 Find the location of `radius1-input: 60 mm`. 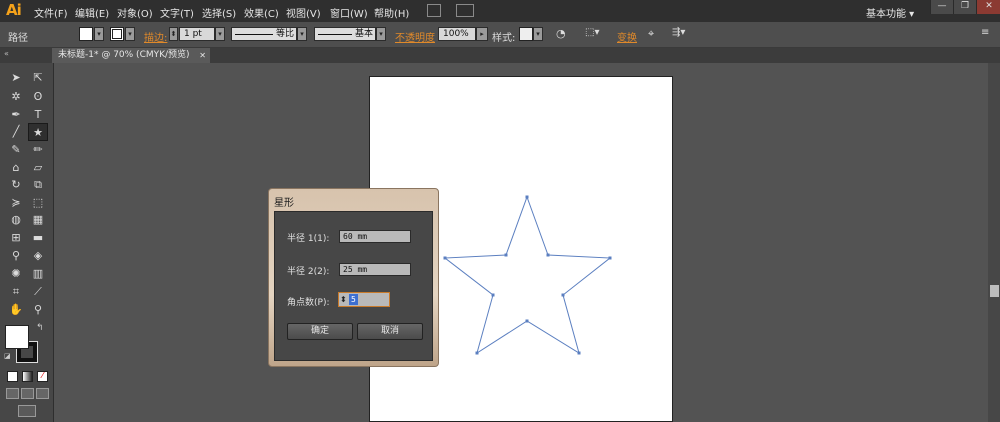

radius1-input: 60 mm is located at coordinates (375, 236).